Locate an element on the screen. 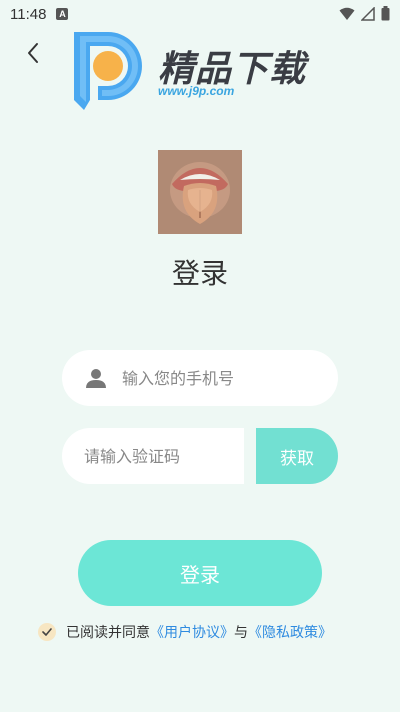 The height and width of the screenshot is (712, 400). battery-icon is located at coordinates (385, 13).